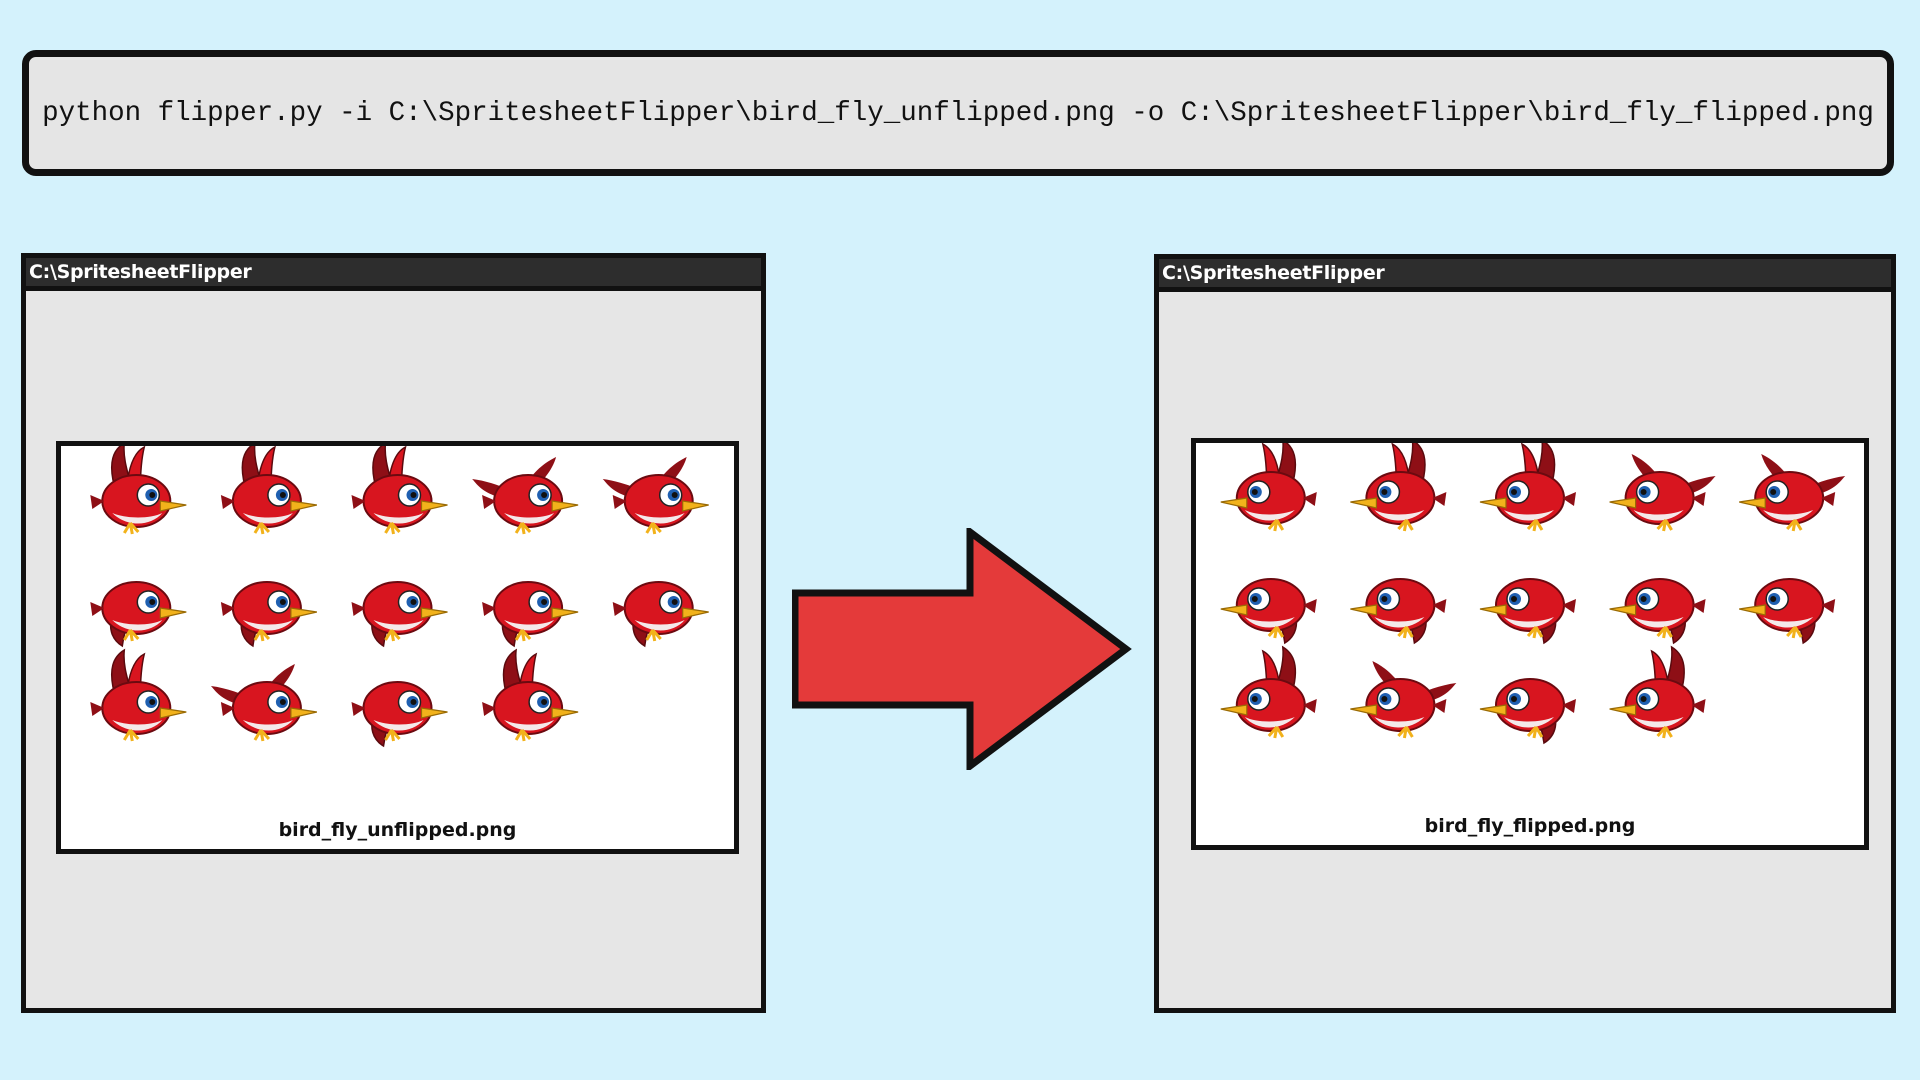 This screenshot has height=1080, width=1920. Describe the element at coordinates (397, 830) in the screenshot. I see `file-name-caption: bird_fly_unflipped.png` at that location.